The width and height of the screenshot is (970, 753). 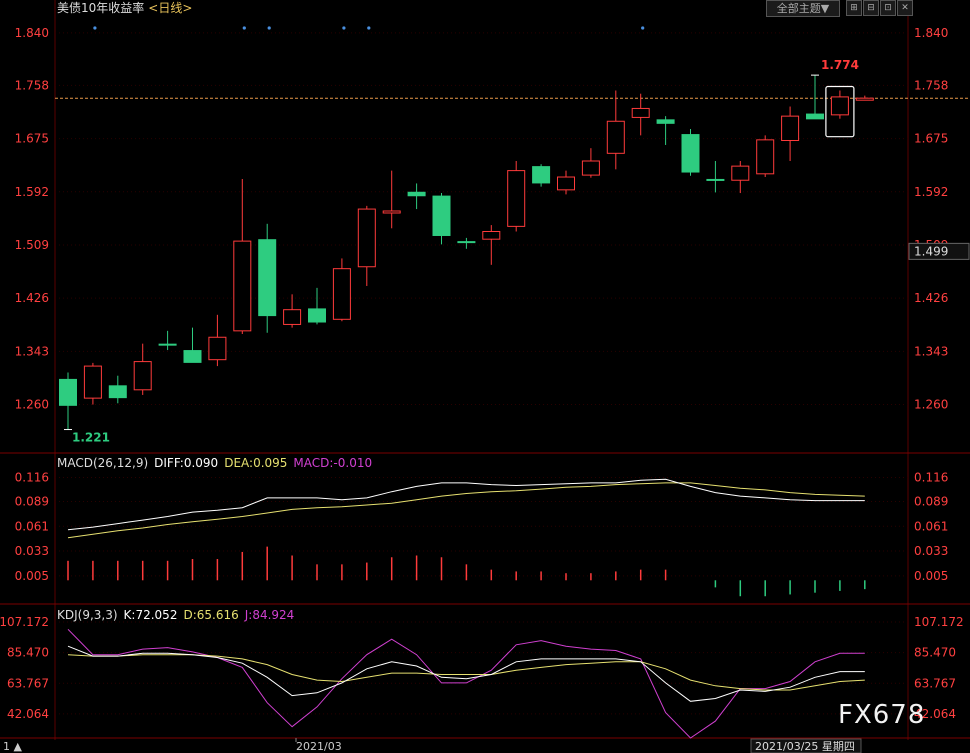 I want to click on low-price-label: 1.221, so click(x=91, y=438).